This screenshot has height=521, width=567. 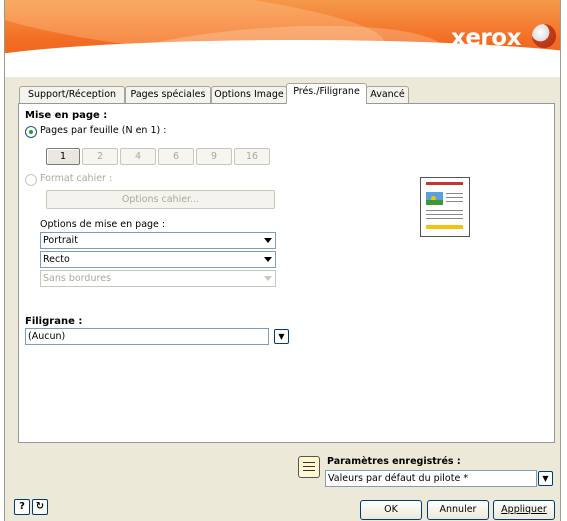 I want to click on watermark-title: Filigrane :, so click(x=54, y=321).